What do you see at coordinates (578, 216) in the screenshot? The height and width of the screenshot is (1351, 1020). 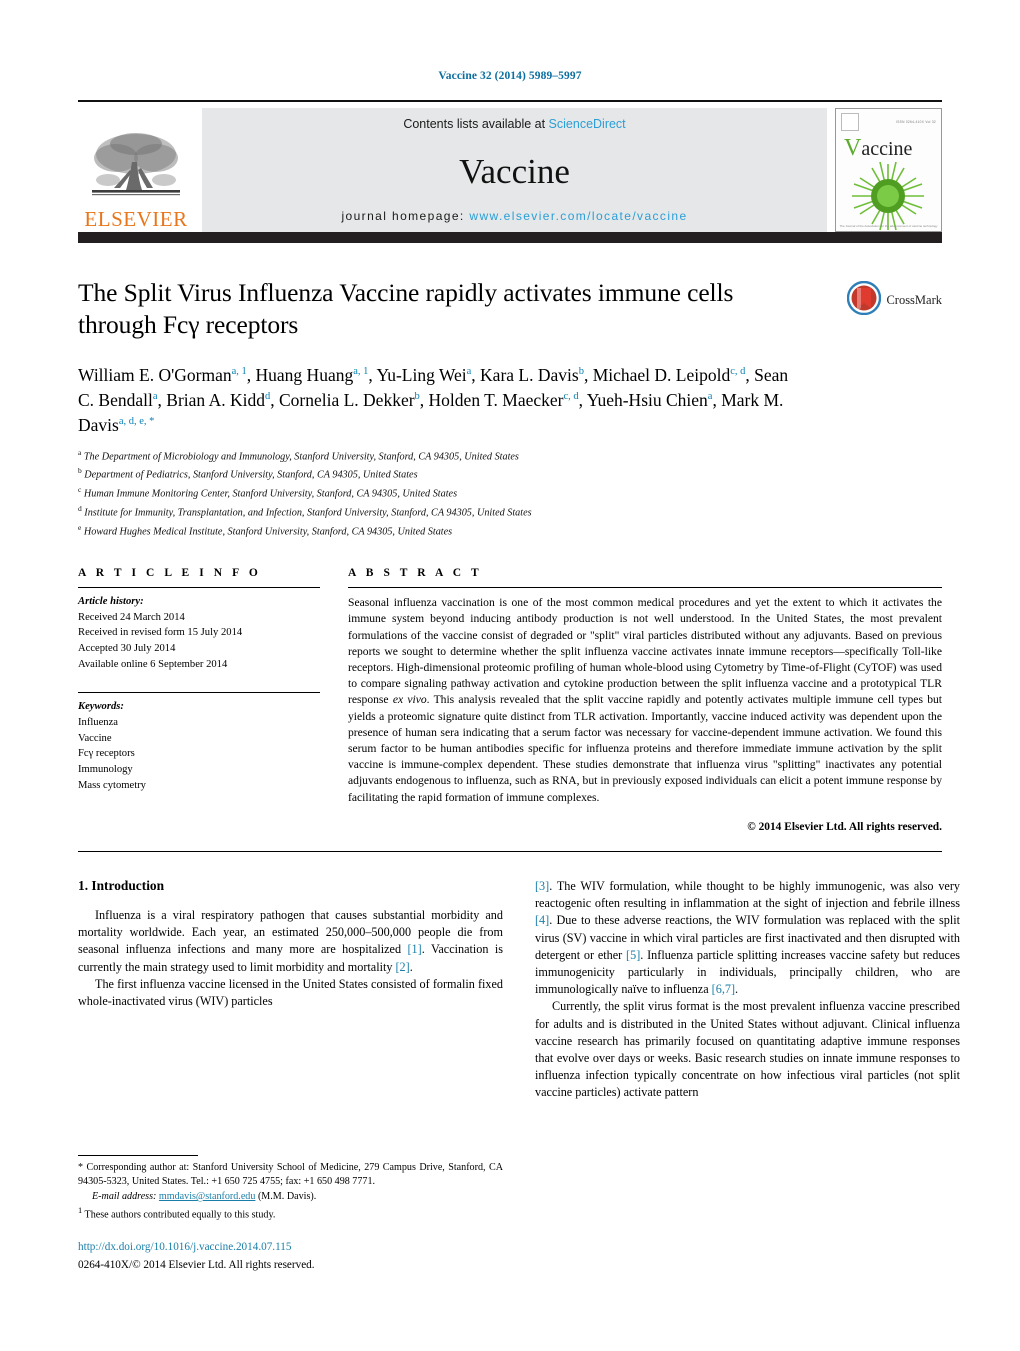 I see `journal-homepage-link: www.elsevier.com/locate/vaccine` at bounding box center [578, 216].